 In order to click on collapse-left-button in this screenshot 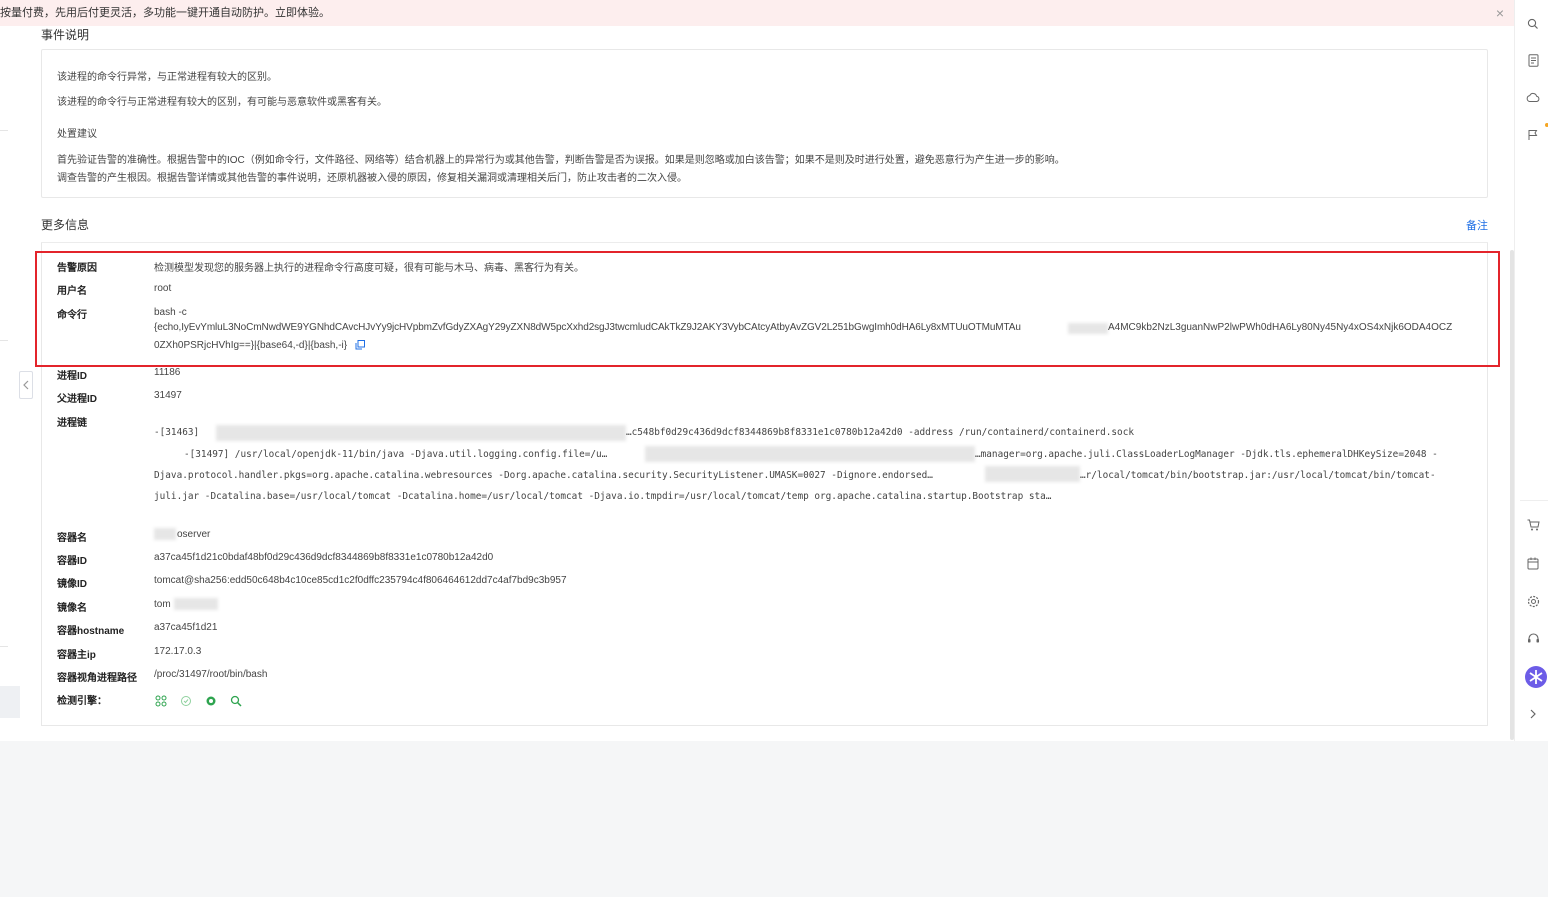, I will do `click(26, 385)`.